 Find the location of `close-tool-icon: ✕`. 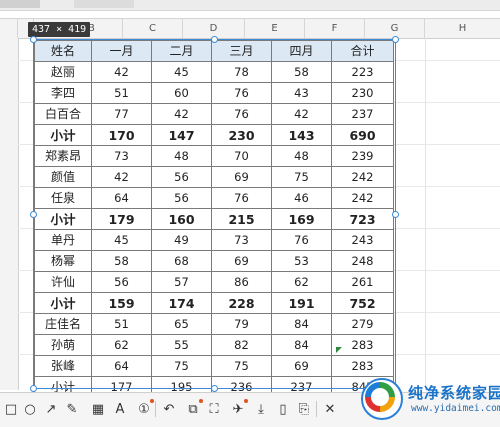

close-tool-icon: ✕ is located at coordinates (330, 409).